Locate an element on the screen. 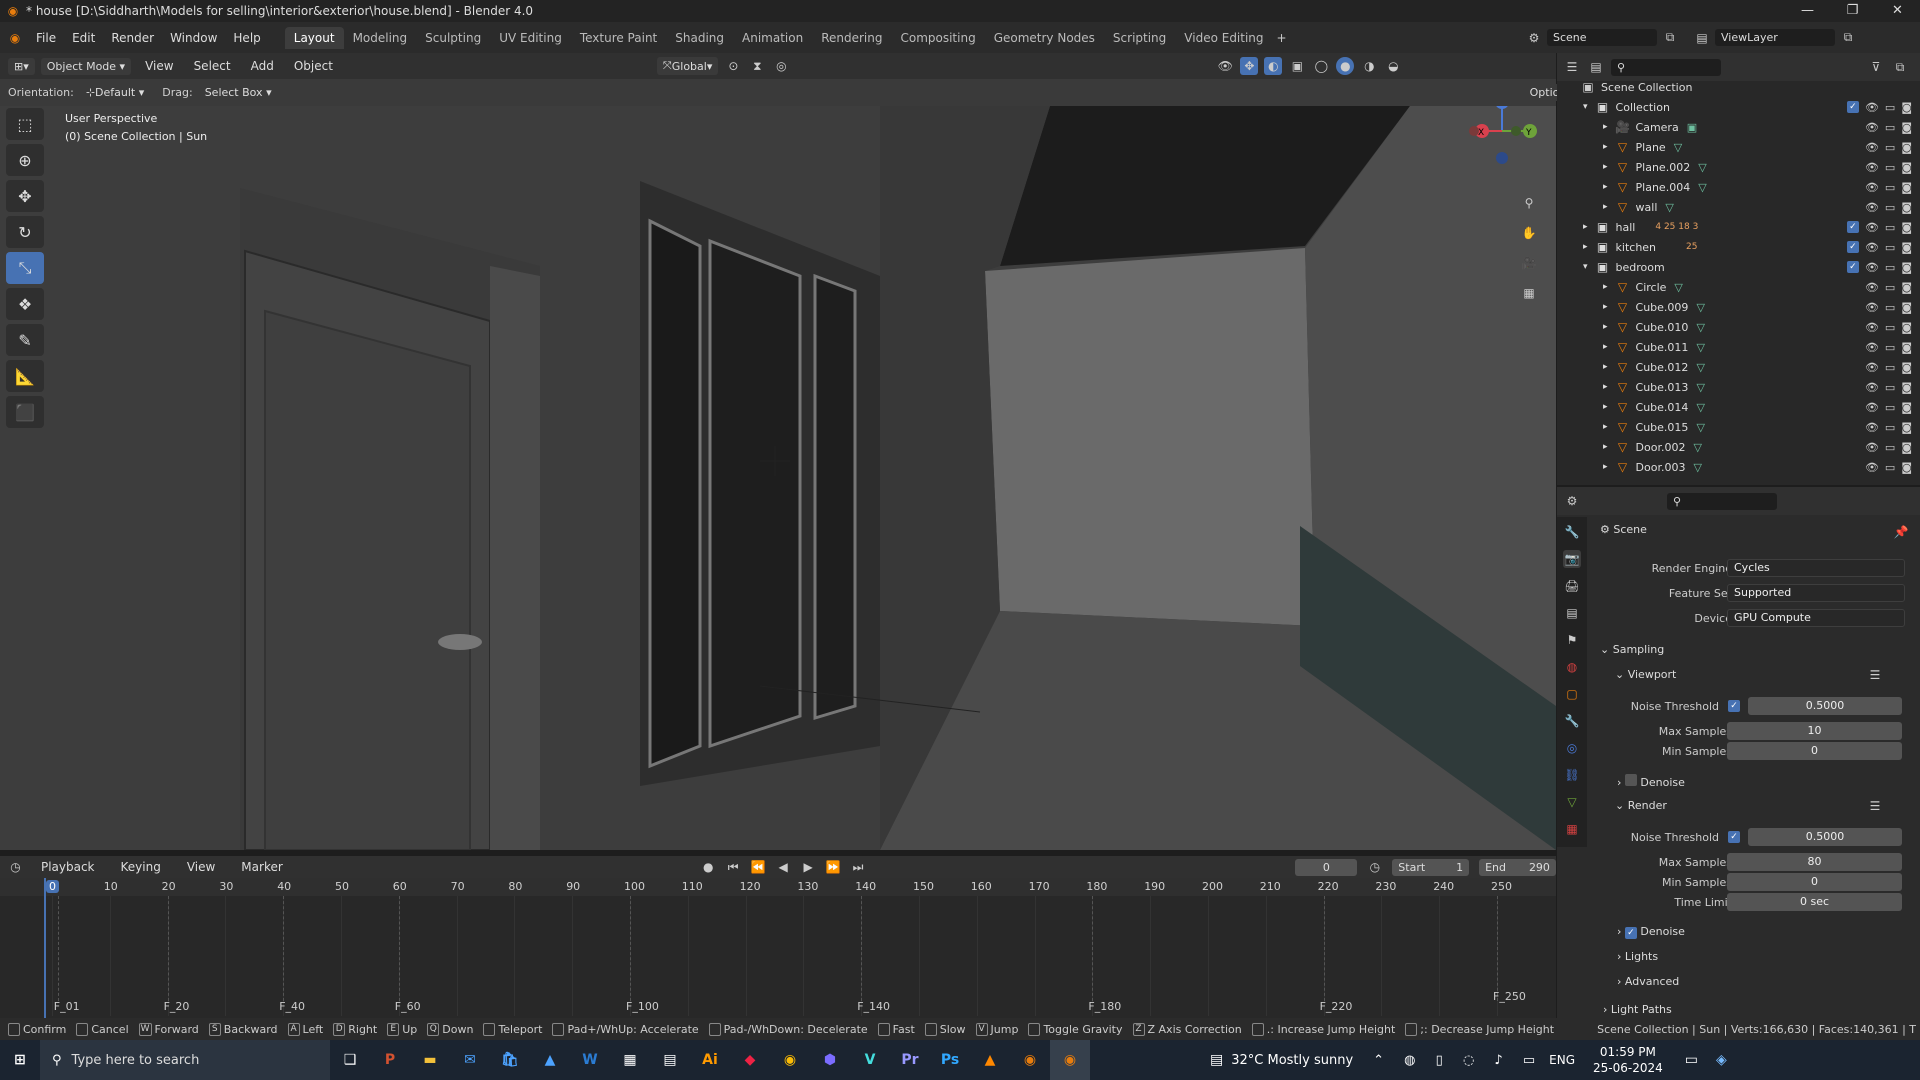 The image size is (1920, 1080). blender-active-taskbar-icon: ◉ is located at coordinates (1070, 1060).